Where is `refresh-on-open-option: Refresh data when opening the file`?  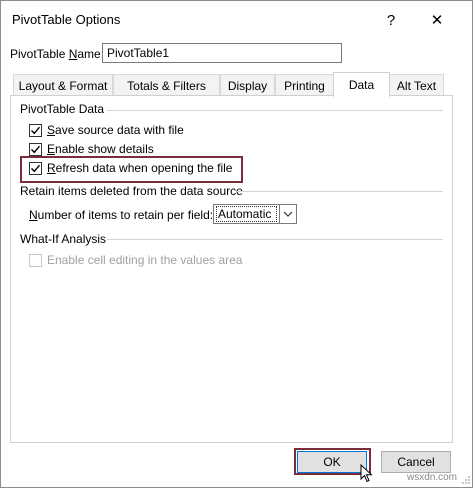 refresh-on-open-option: Refresh data when opening the file is located at coordinates (130, 168).